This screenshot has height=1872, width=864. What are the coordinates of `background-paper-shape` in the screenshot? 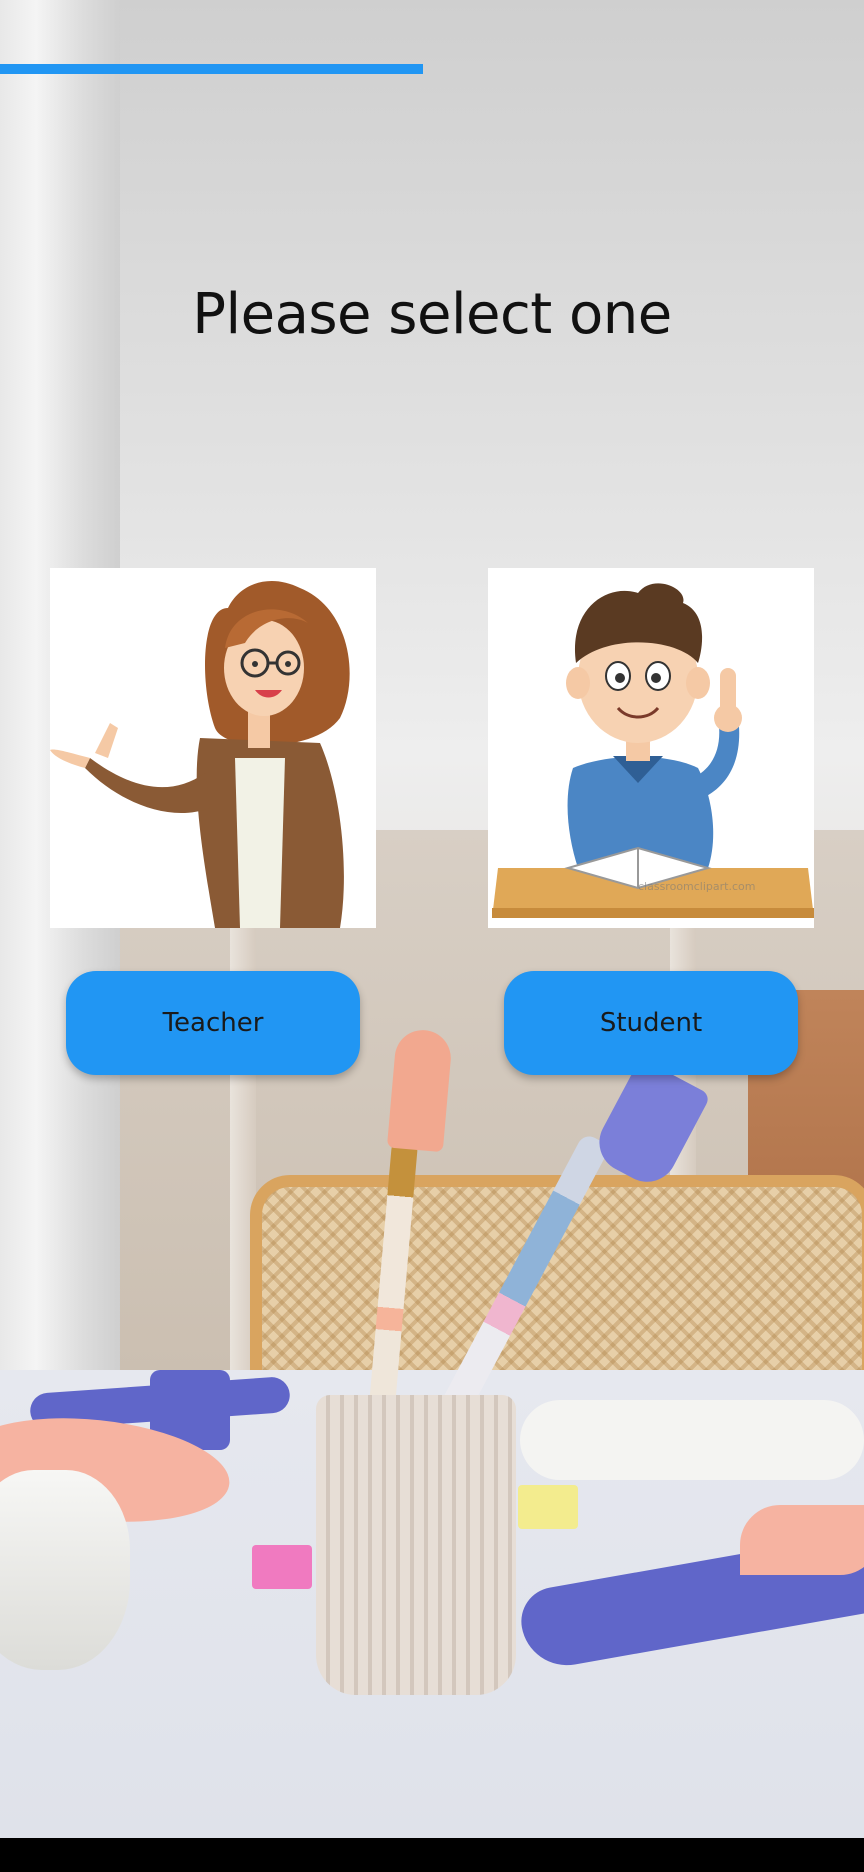 It's located at (802, 1540).